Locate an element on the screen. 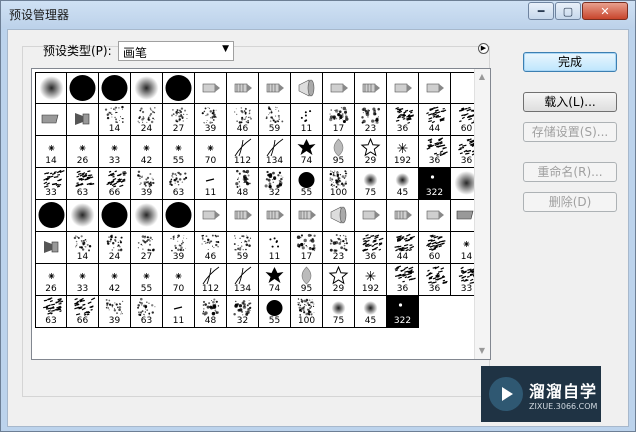  brush-preset-item: 75 is located at coordinates (339, 312).